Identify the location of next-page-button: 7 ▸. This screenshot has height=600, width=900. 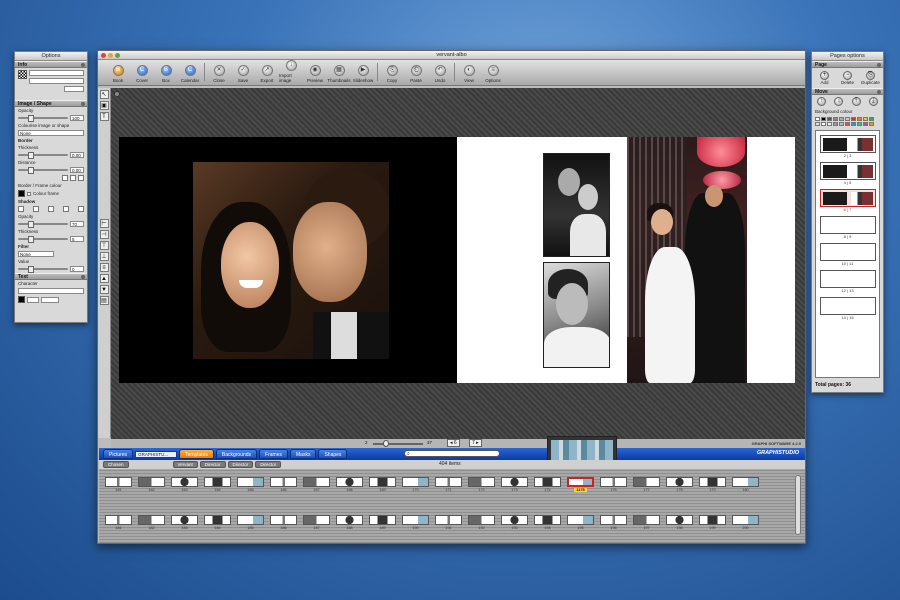
(475, 443).